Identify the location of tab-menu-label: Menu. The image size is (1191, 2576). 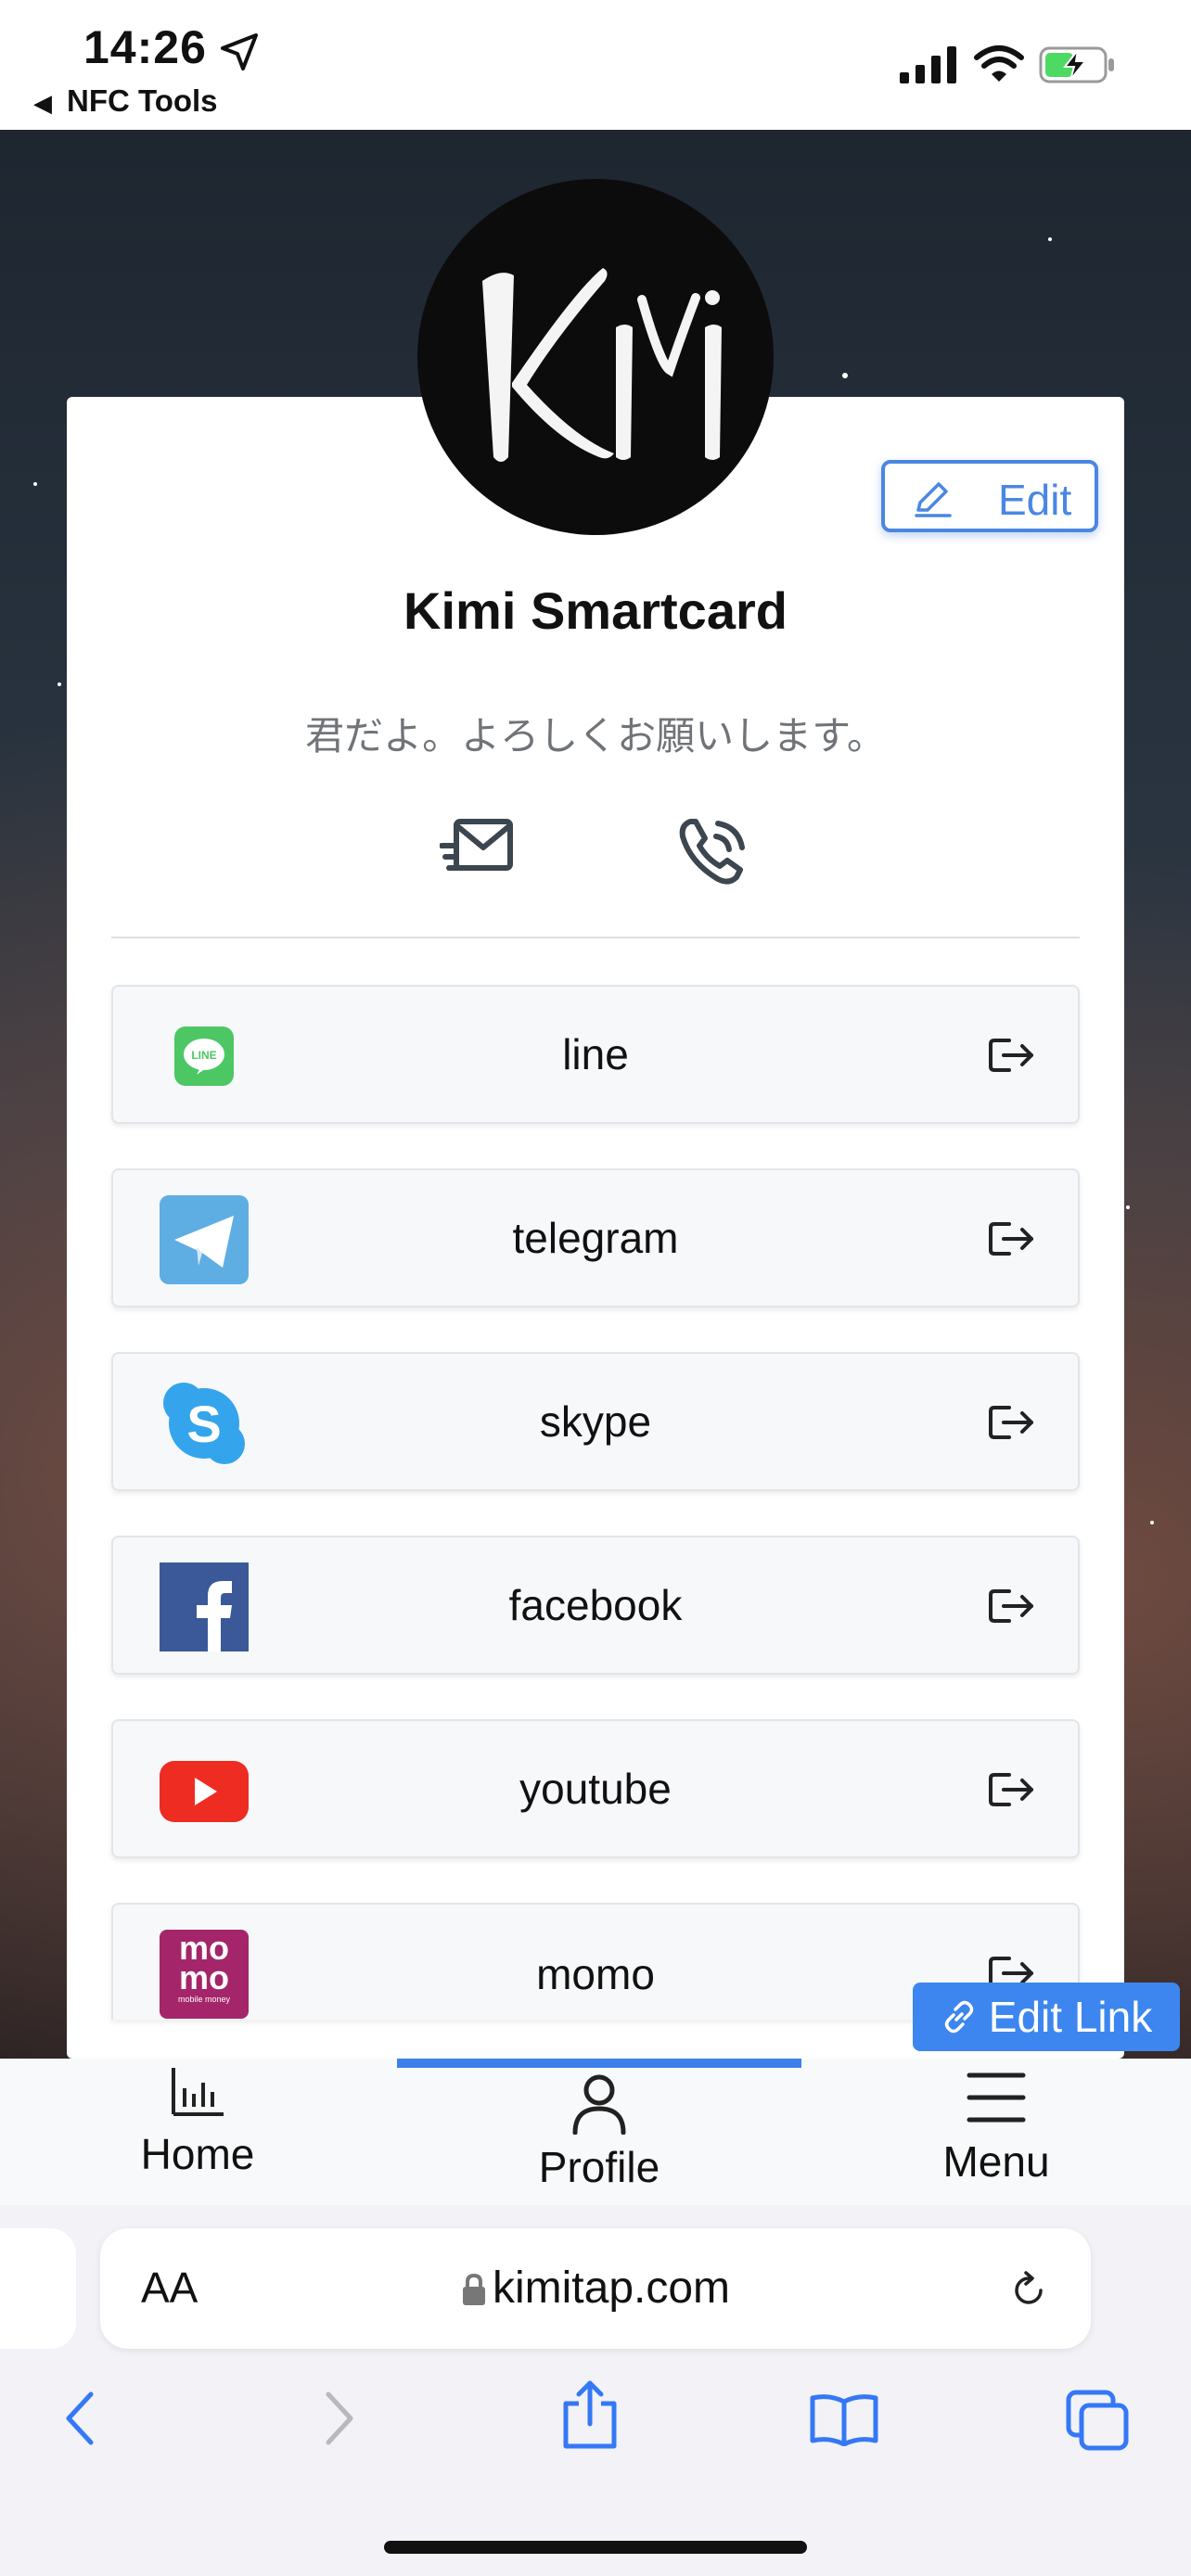
(996, 2161).